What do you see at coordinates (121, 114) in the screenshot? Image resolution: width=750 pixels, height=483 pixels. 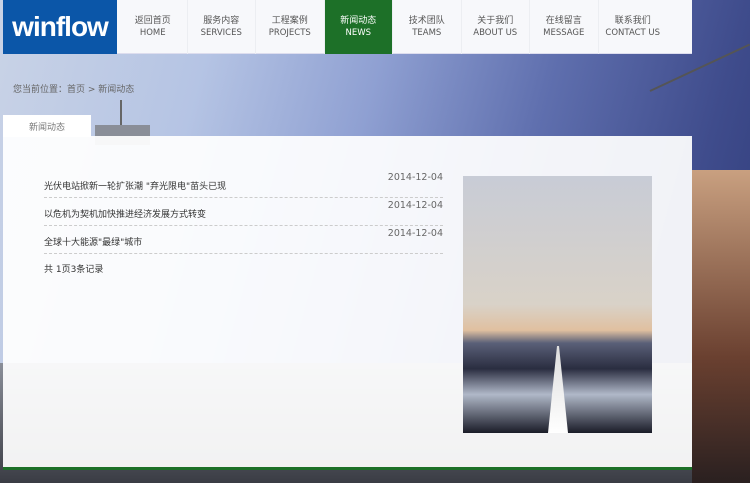 I see `background-tower` at bounding box center [121, 114].